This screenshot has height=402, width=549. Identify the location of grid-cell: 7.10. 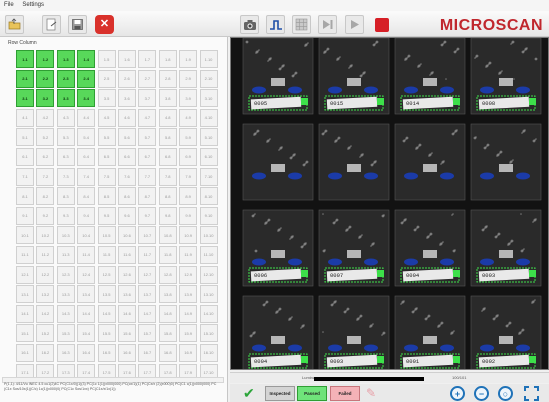
(208, 176).